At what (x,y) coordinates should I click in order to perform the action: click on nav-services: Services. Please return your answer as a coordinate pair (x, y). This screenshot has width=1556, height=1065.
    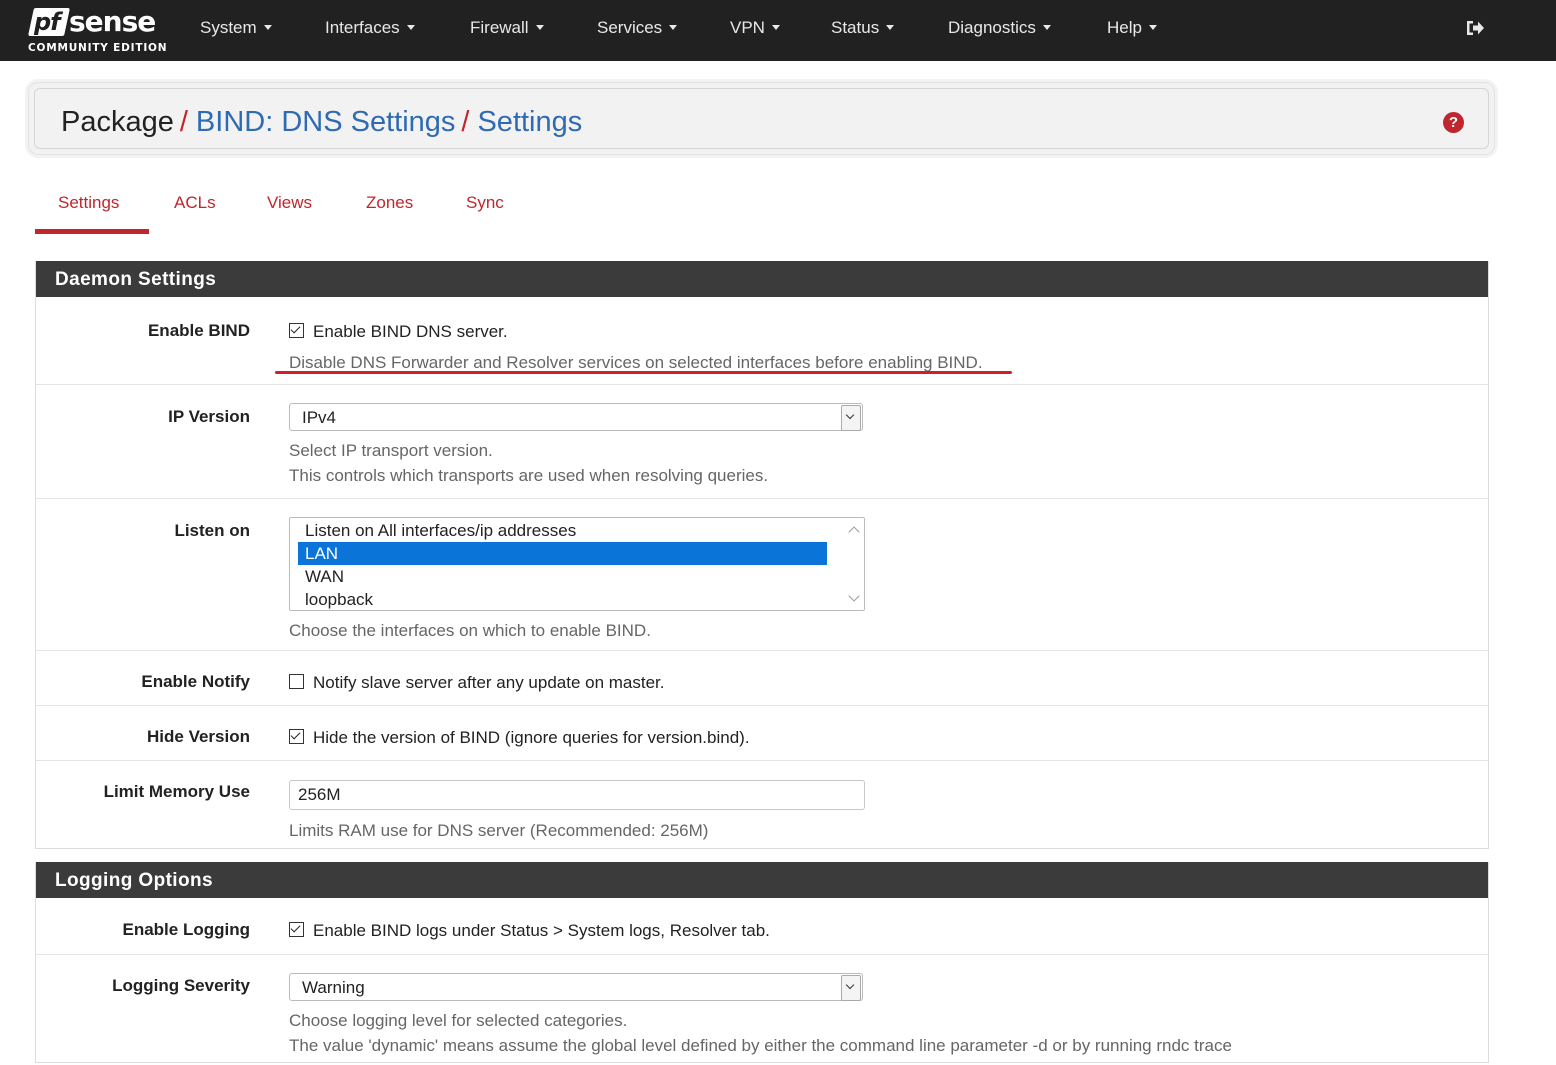
    Looking at the image, I should click on (637, 28).